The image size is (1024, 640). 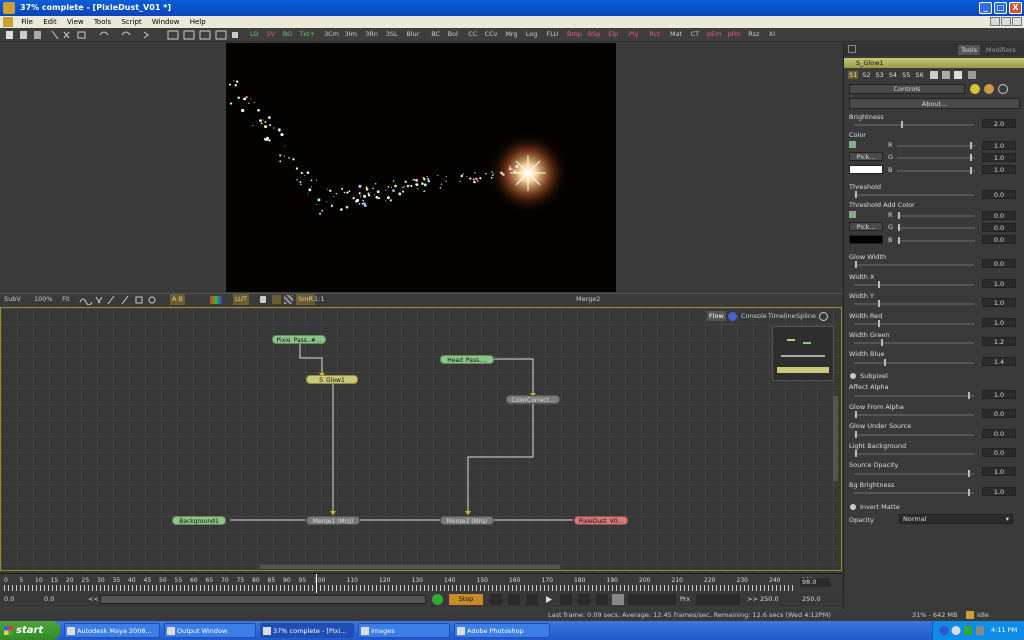 I want to click on toolbar-button-22: CT, so click(x=695, y=34).